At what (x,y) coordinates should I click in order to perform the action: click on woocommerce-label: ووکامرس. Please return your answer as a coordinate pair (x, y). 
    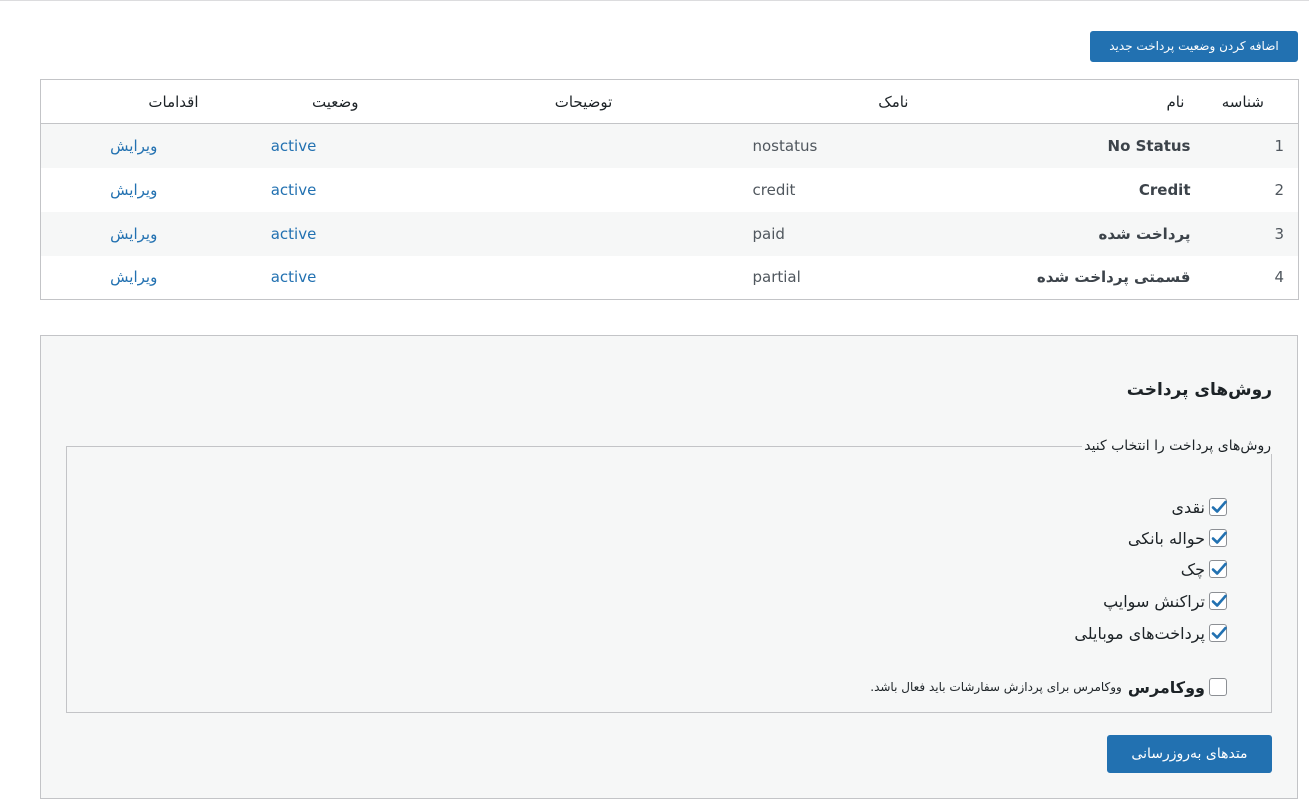
    Looking at the image, I should click on (1166, 687).